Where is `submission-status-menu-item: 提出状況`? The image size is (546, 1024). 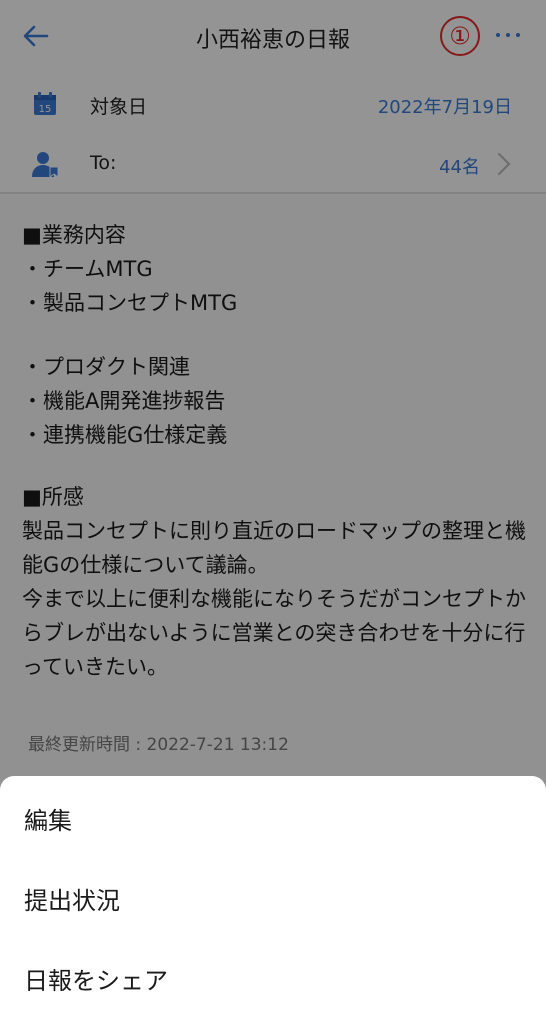
submission-status-menu-item: 提出状況 is located at coordinates (273, 898).